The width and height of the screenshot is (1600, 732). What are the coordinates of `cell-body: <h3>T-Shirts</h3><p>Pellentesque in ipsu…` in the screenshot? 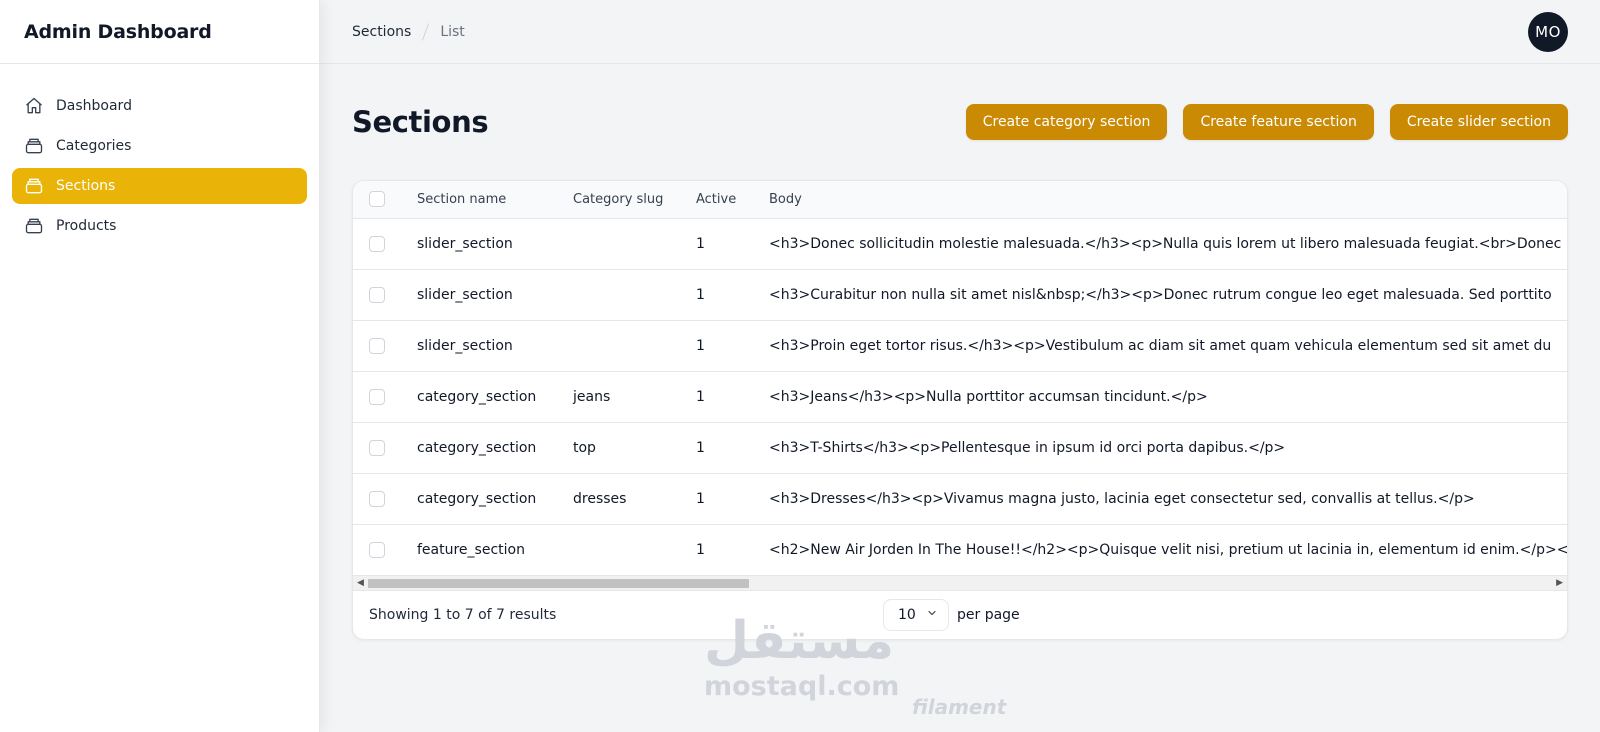 It's located at (1164, 448).